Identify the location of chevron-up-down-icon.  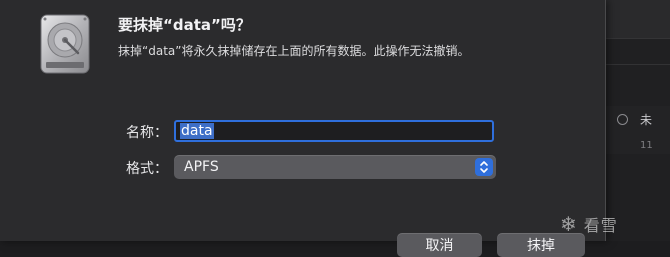
(484, 167).